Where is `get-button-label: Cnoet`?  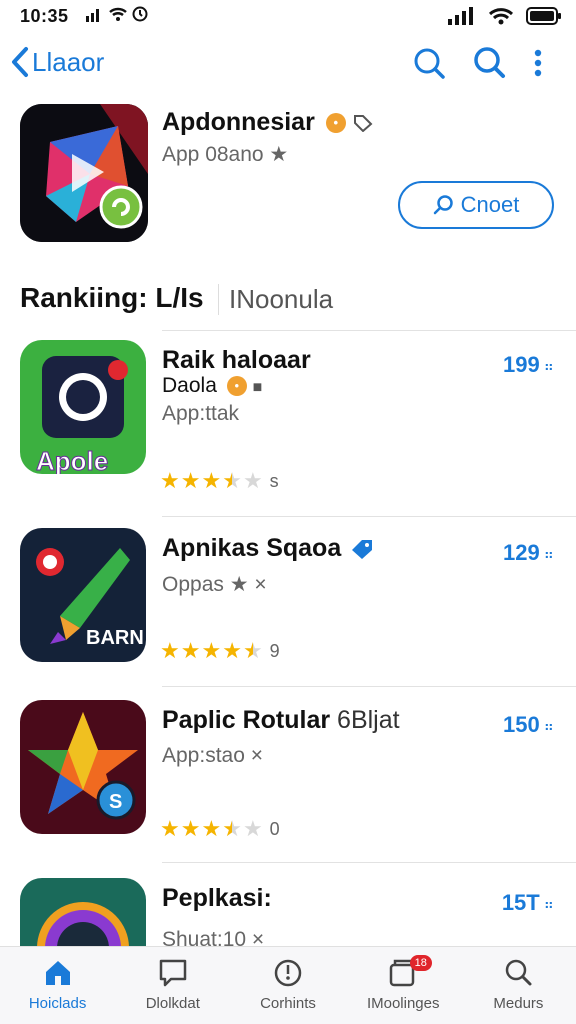
get-button-label: Cnoet is located at coordinates (490, 204).